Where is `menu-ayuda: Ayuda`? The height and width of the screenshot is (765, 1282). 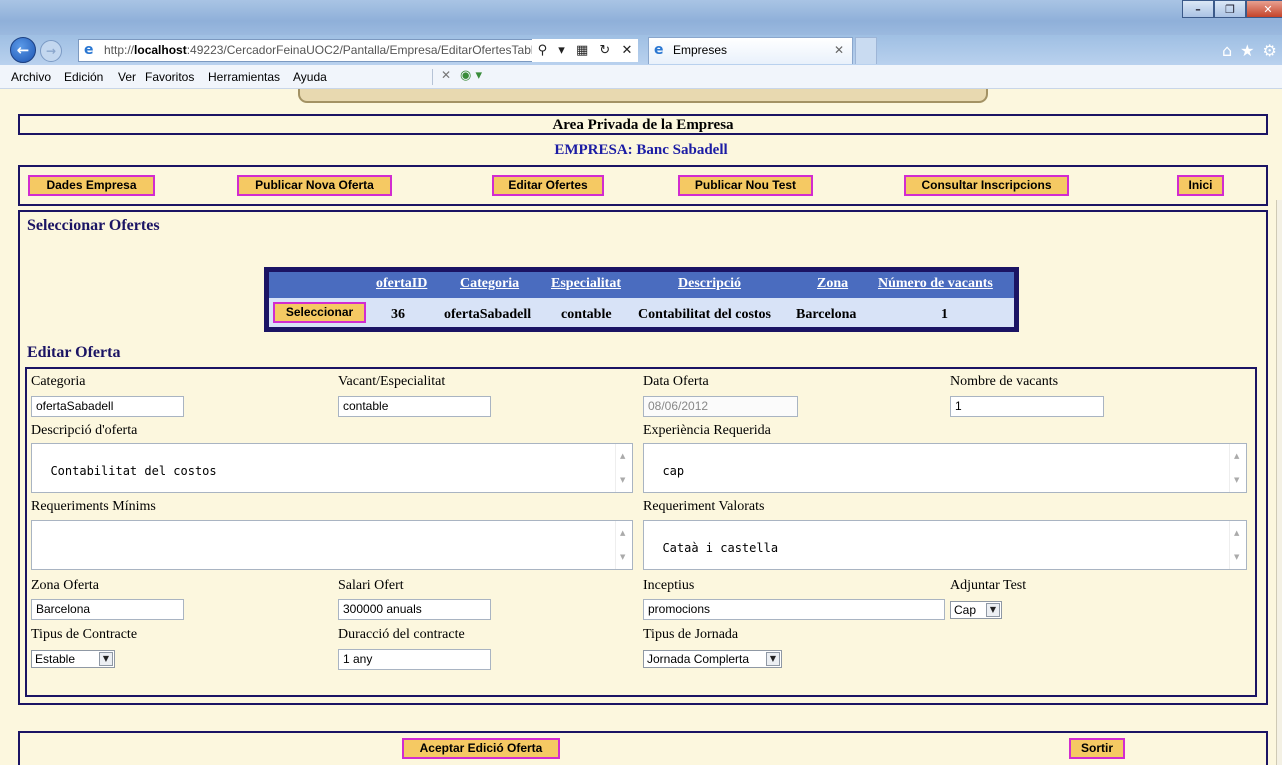
menu-ayuda: Ayuda is located at coordinates (310, 77).